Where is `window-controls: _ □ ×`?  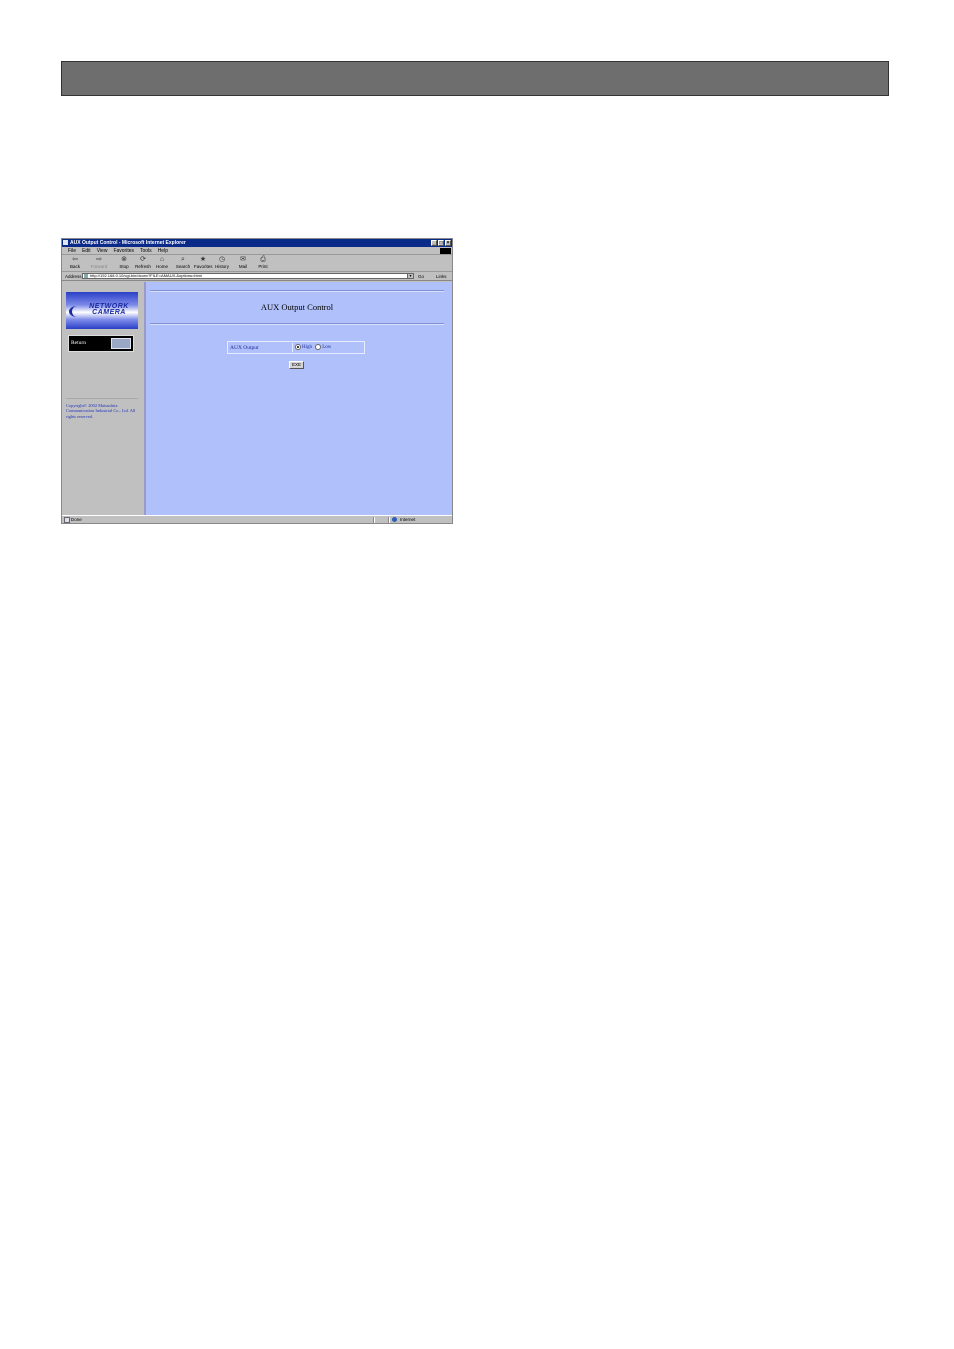 window-controls: _ □ × is located at coordinates (441, 243).